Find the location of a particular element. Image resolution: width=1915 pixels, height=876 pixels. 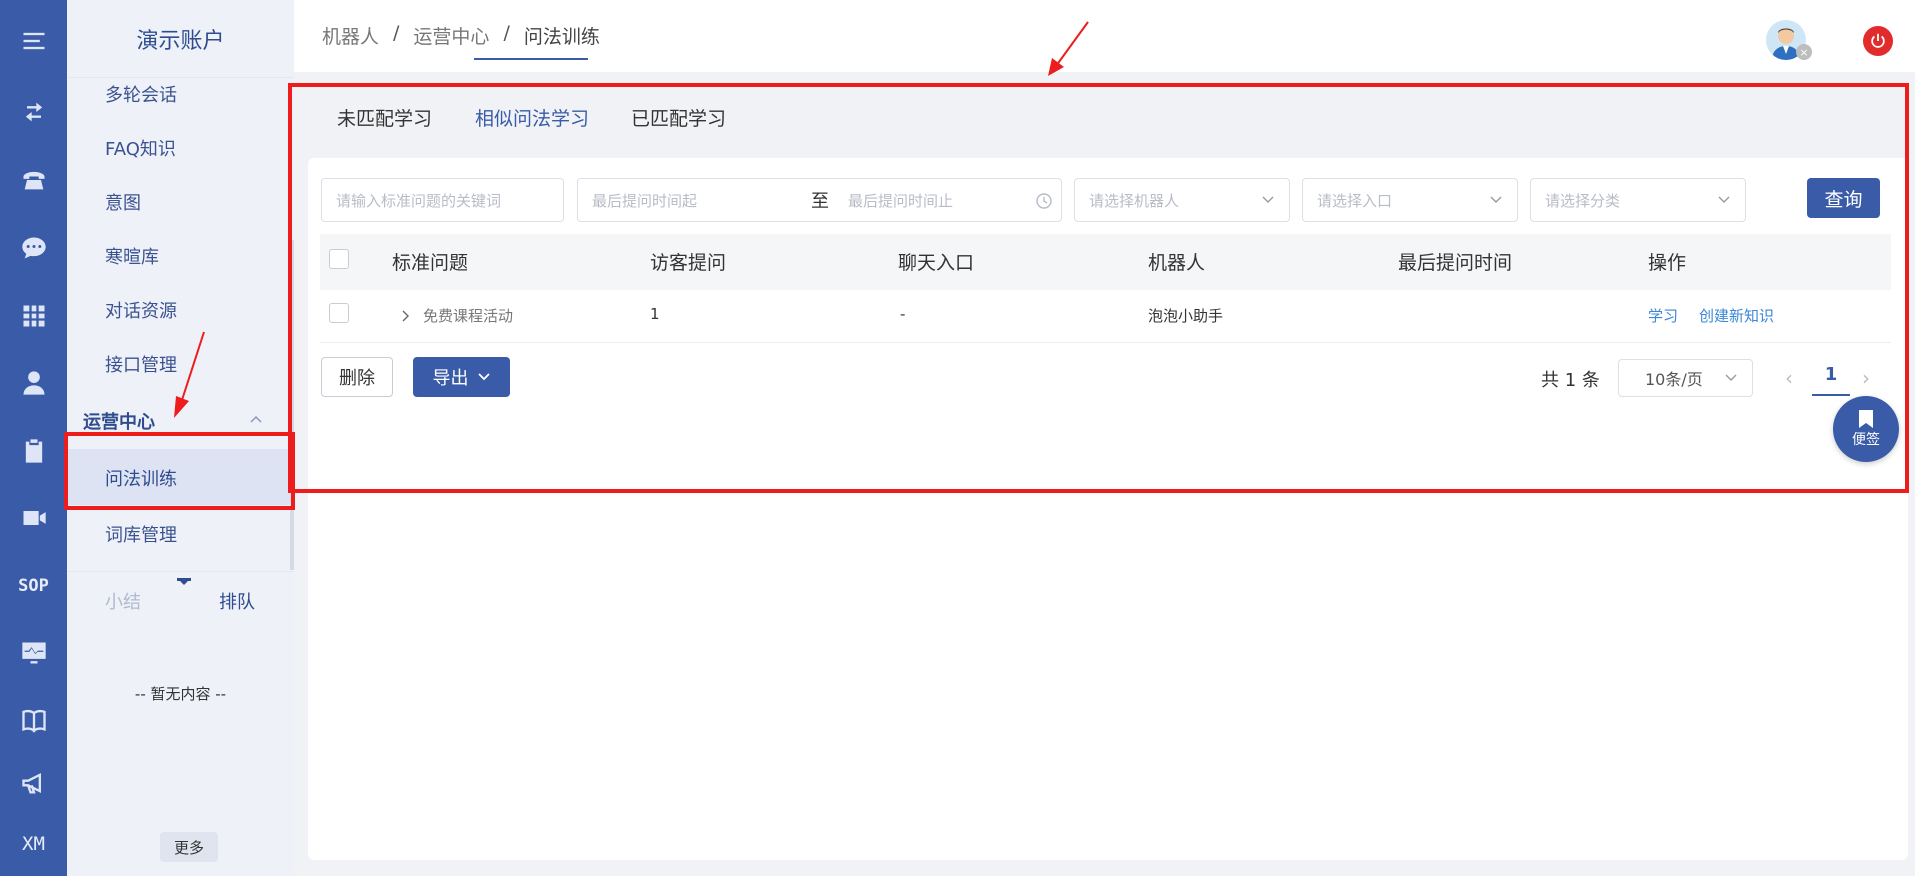

user-icon is located at coordinates (33, 383).